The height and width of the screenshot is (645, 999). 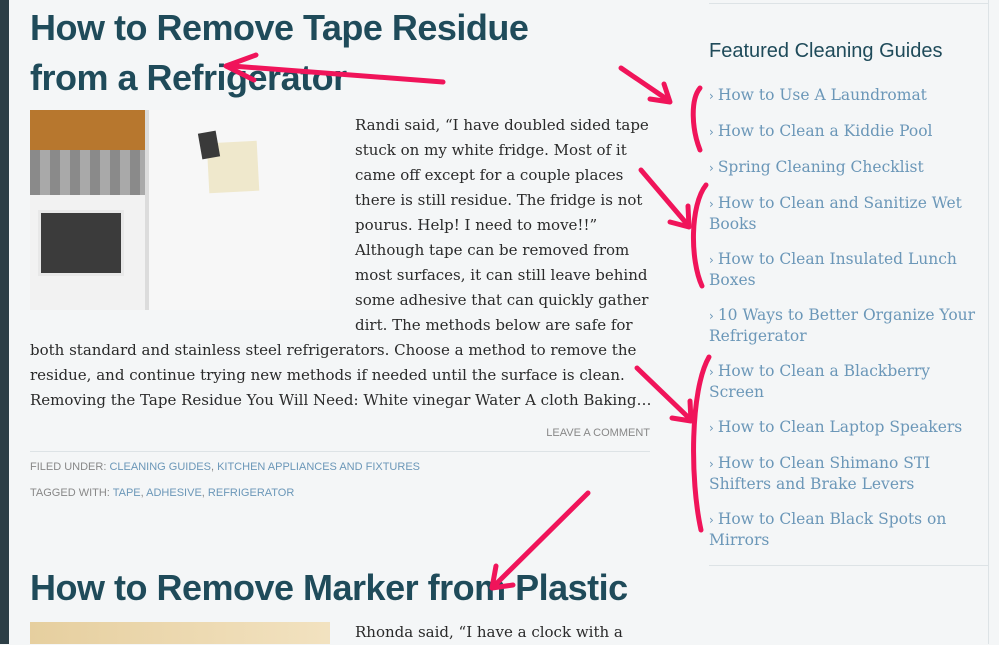 What do you see at coordinates (318, 467) in the screenshot?
I see `category-link: KITCHEN APPLIANCES AND FIXTURES` at bounding box center [318, 467].